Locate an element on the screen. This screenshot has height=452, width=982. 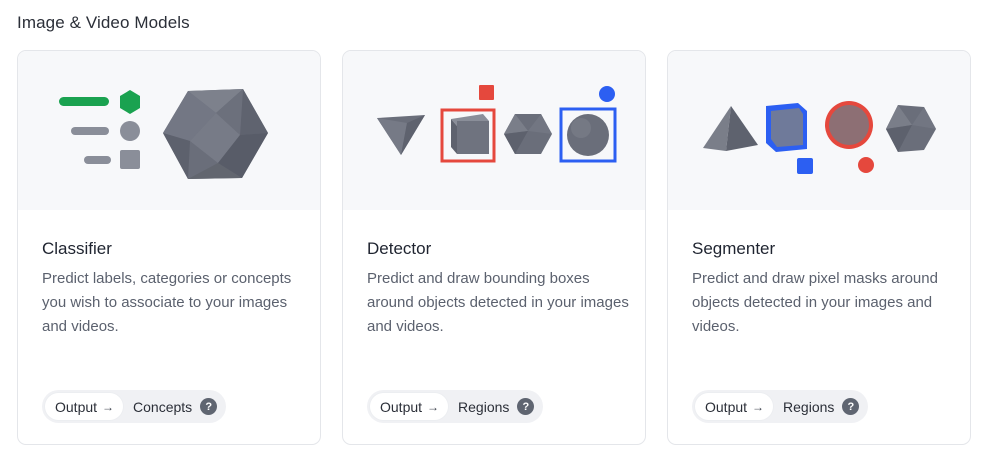
cube-icon is located at coordinates (470, 134).